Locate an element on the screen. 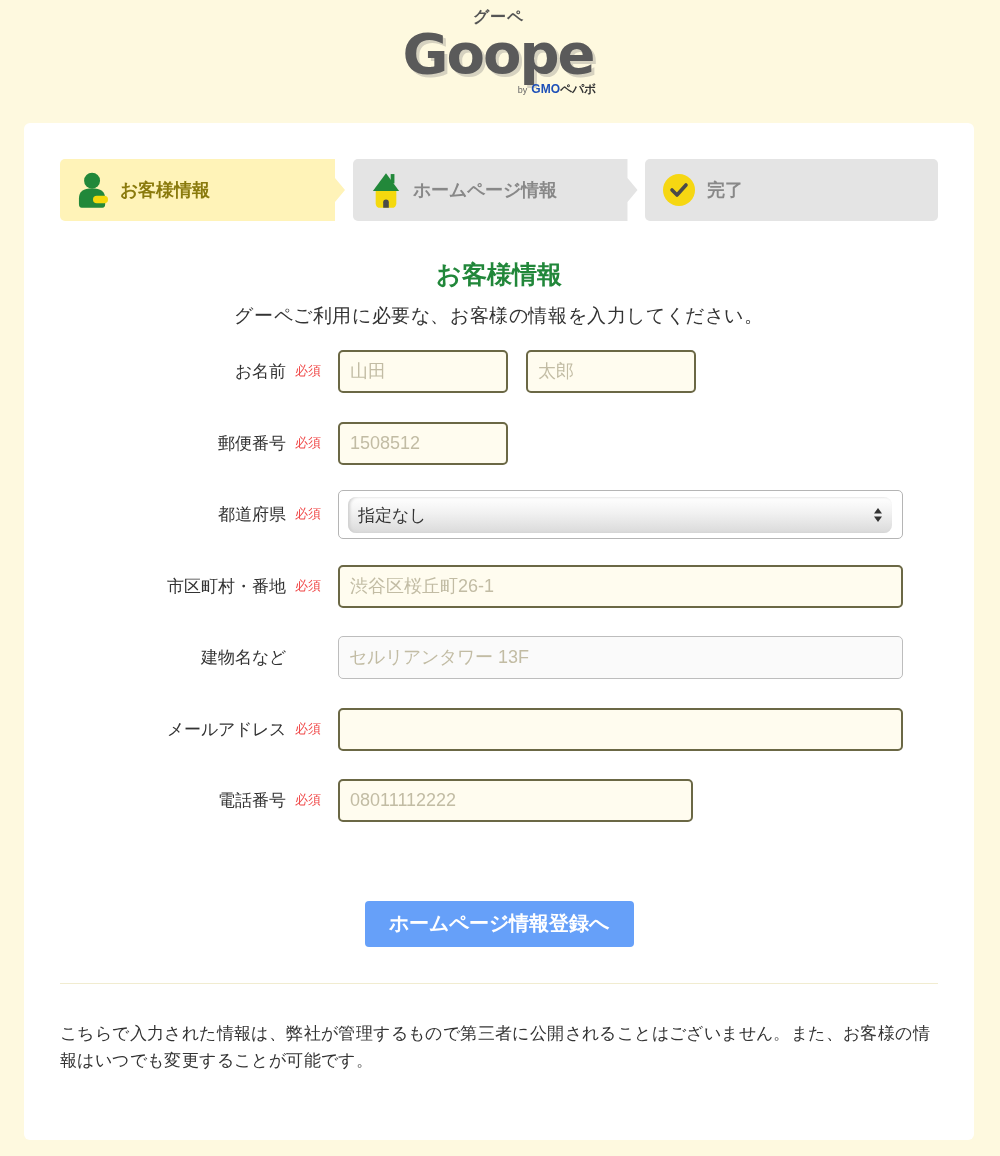 The image size is (1000, 1156). person-icon is located at coordinates (93, 190).